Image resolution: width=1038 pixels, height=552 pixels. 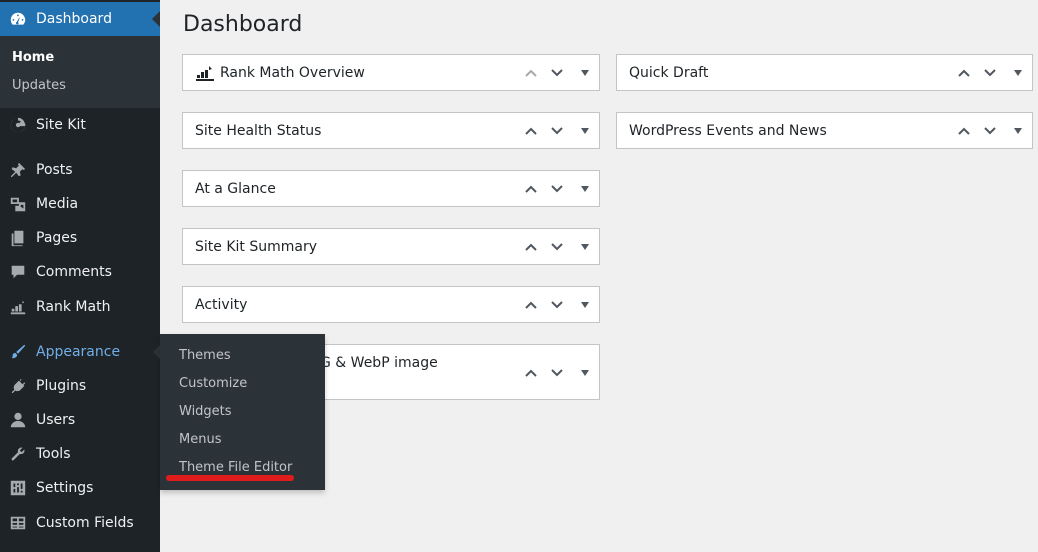 I want to click on widget-title-text: At a Glance, so click(x=235, y=189).